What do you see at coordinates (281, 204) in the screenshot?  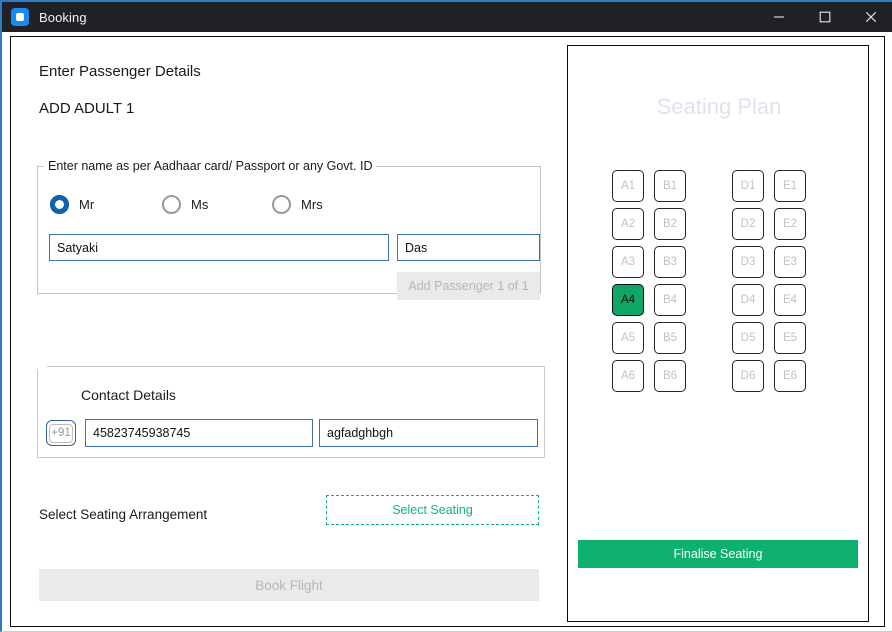 I see `radio-icon-mrs` at bounding box center [281, 204].